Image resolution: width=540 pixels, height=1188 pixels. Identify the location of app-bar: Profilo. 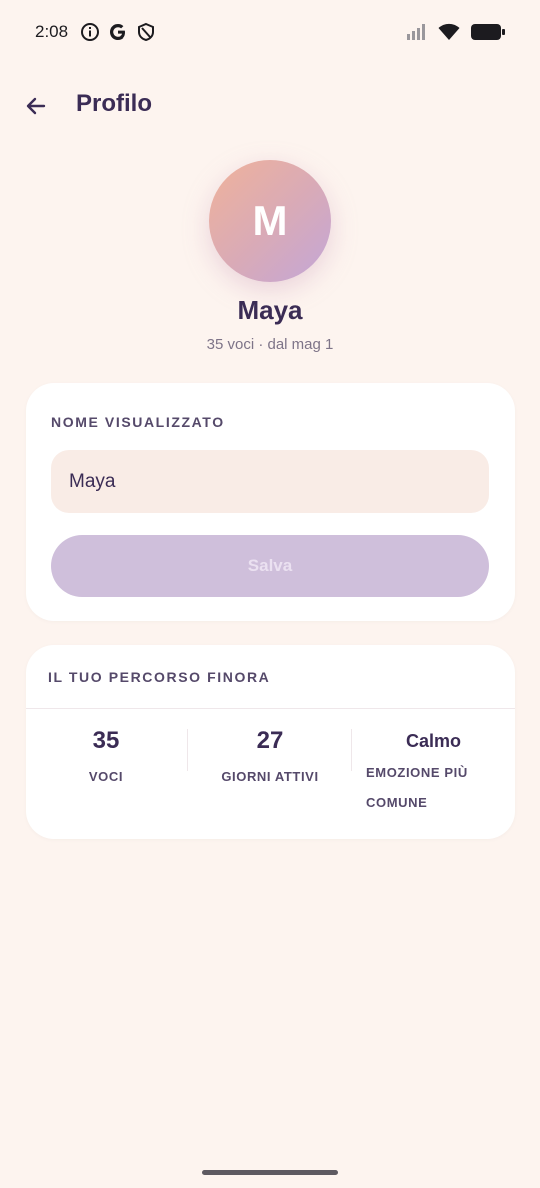
(270, 105).